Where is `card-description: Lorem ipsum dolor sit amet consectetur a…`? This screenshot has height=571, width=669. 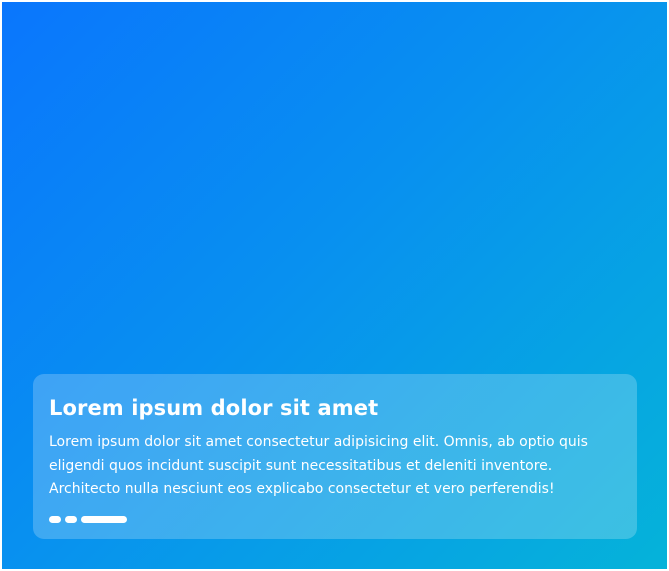 card-description: Lorem ipsum dolor sit amet consectetur a… is located at coordinates (318, 465).